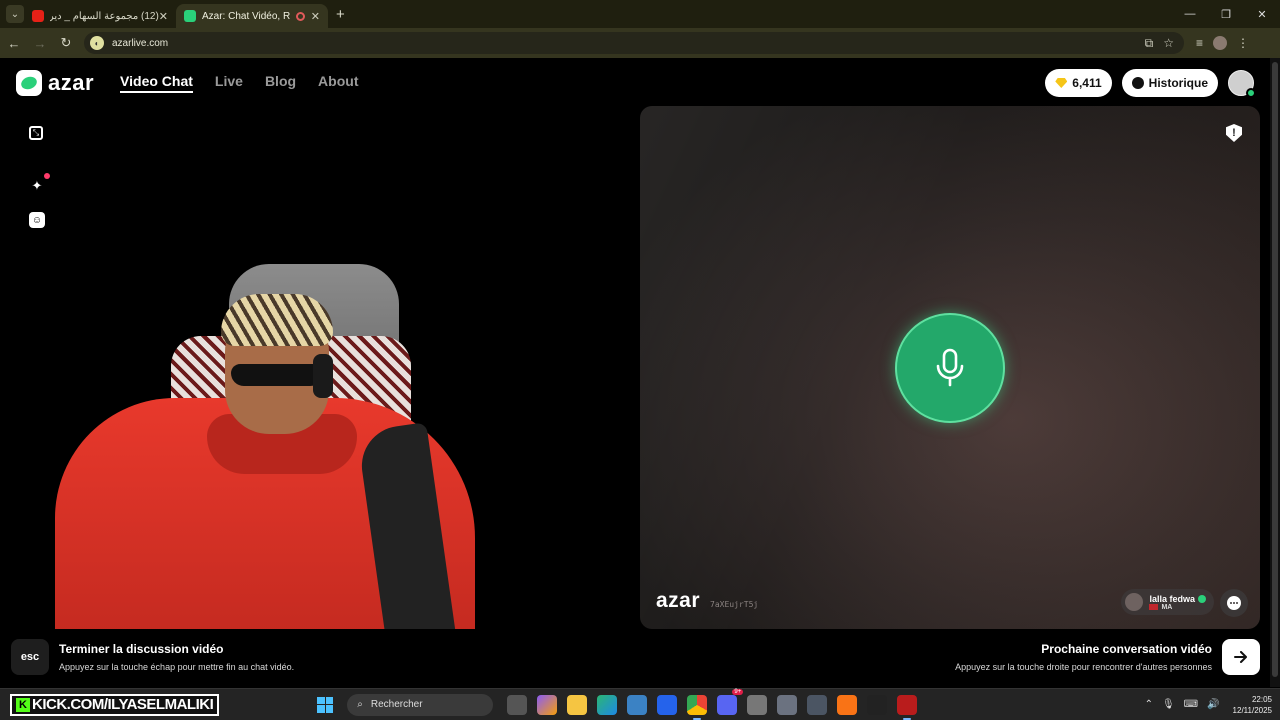 The width and height of the screenshot is (1280, 720). Describe the element at coordinates (277, 375) in the screenshot. I see `sunglasses` at that location.